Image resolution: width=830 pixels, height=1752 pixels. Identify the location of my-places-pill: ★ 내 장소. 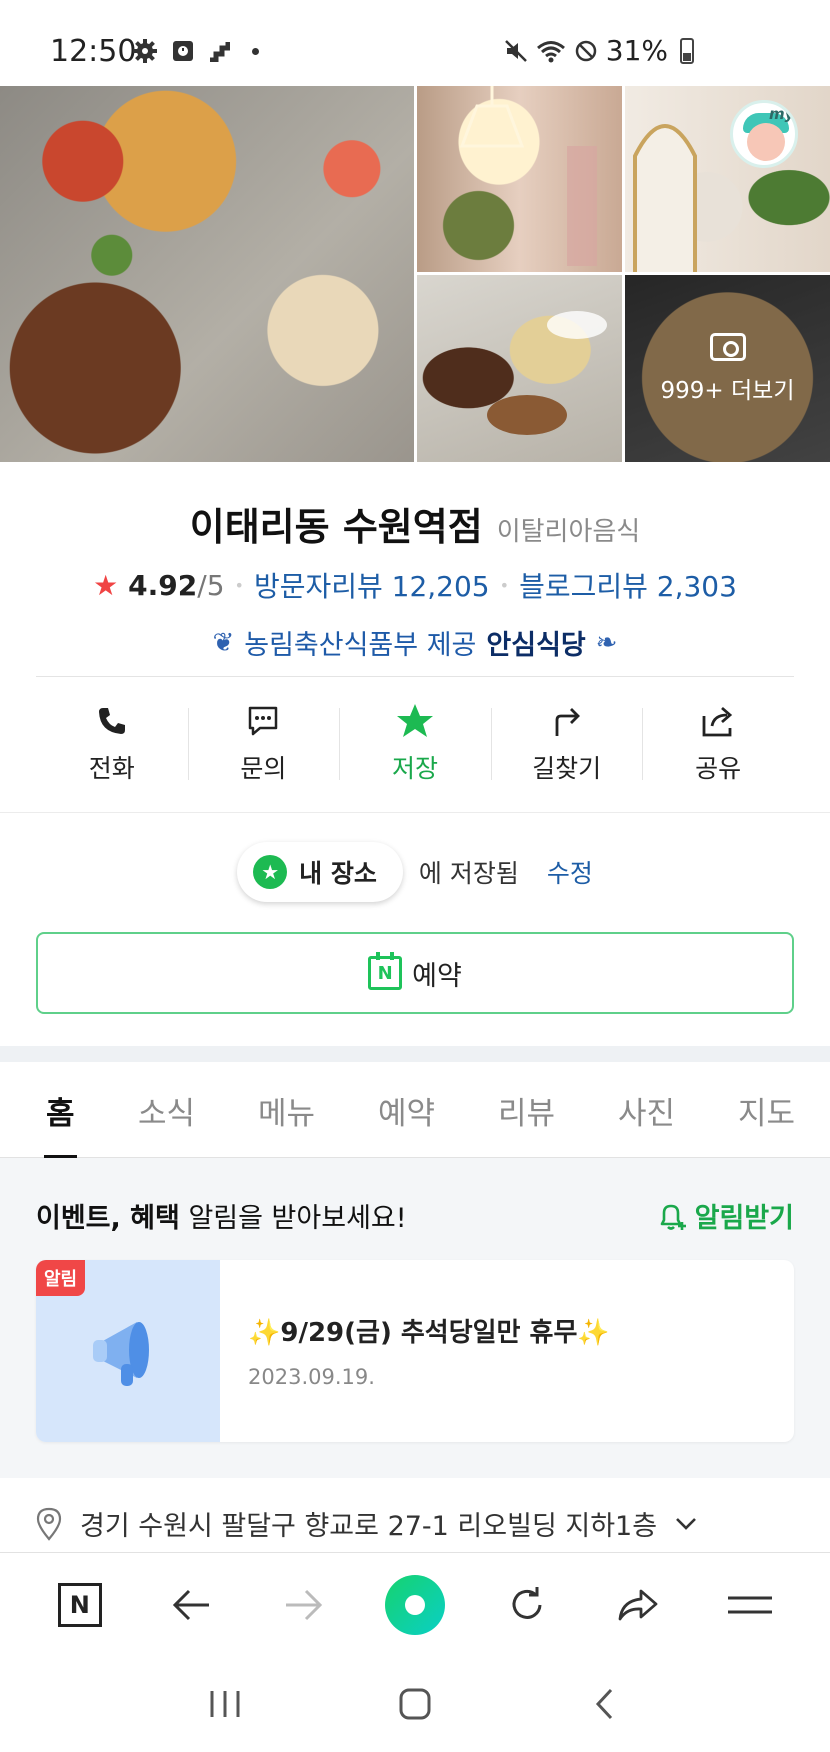
(320, 872).